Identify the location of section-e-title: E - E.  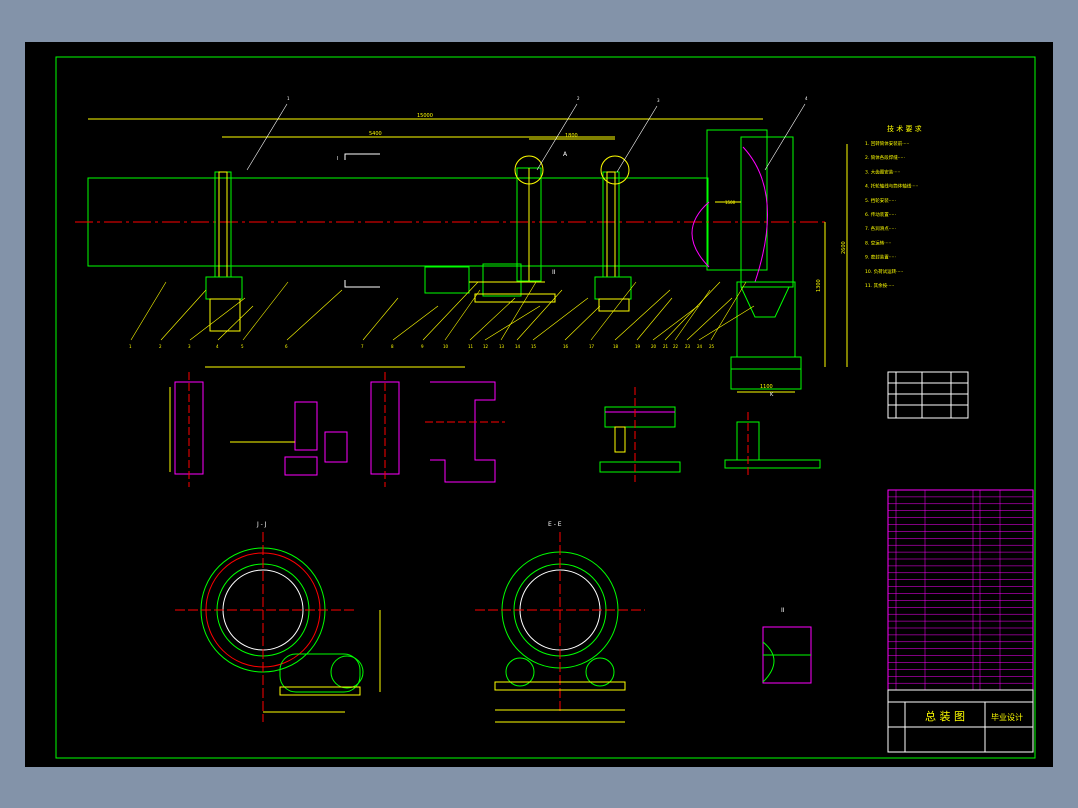
(555, 524).